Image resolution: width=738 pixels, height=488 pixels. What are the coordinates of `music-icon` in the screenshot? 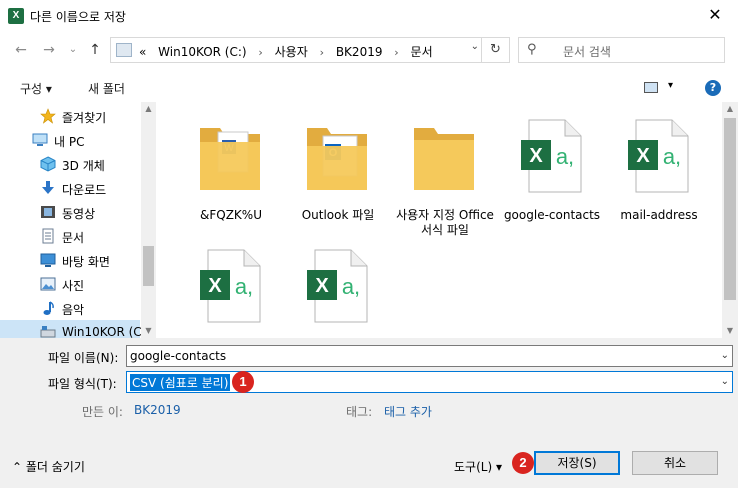 It's located at (48, 308).